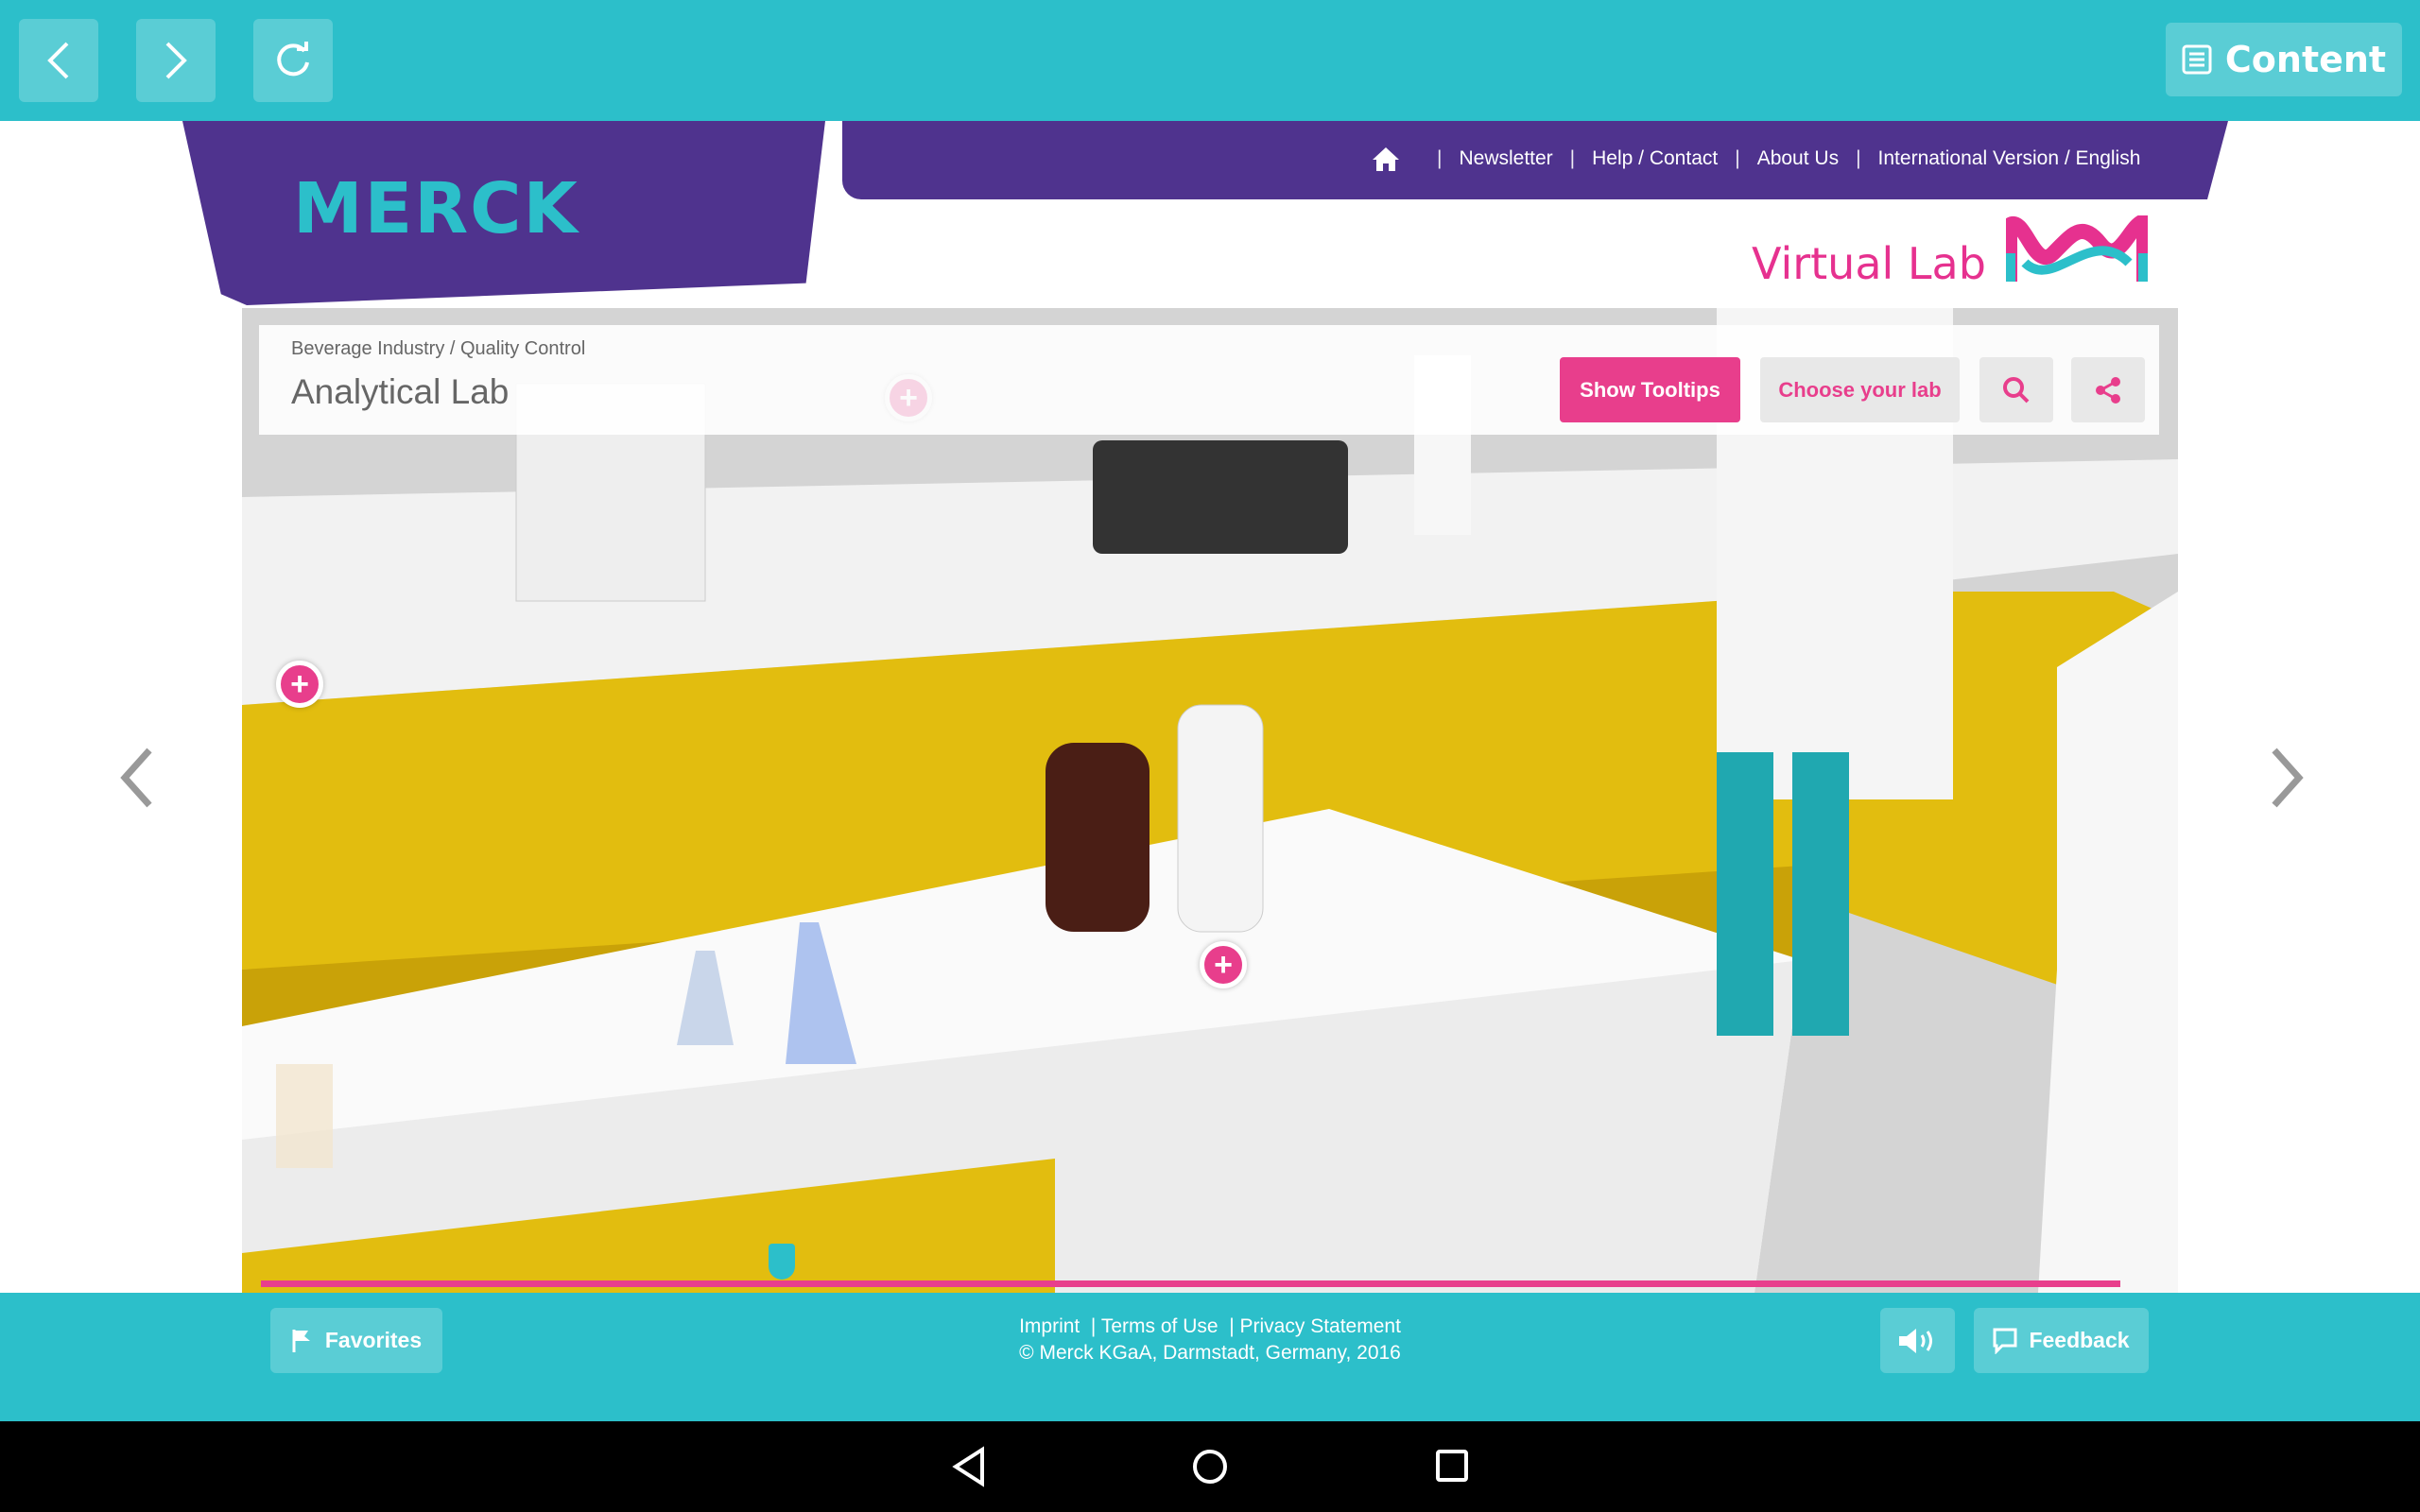 The width and height of the screenshot is (2420, 1512). I want to click on content-button: Content, so click(2284, 59).